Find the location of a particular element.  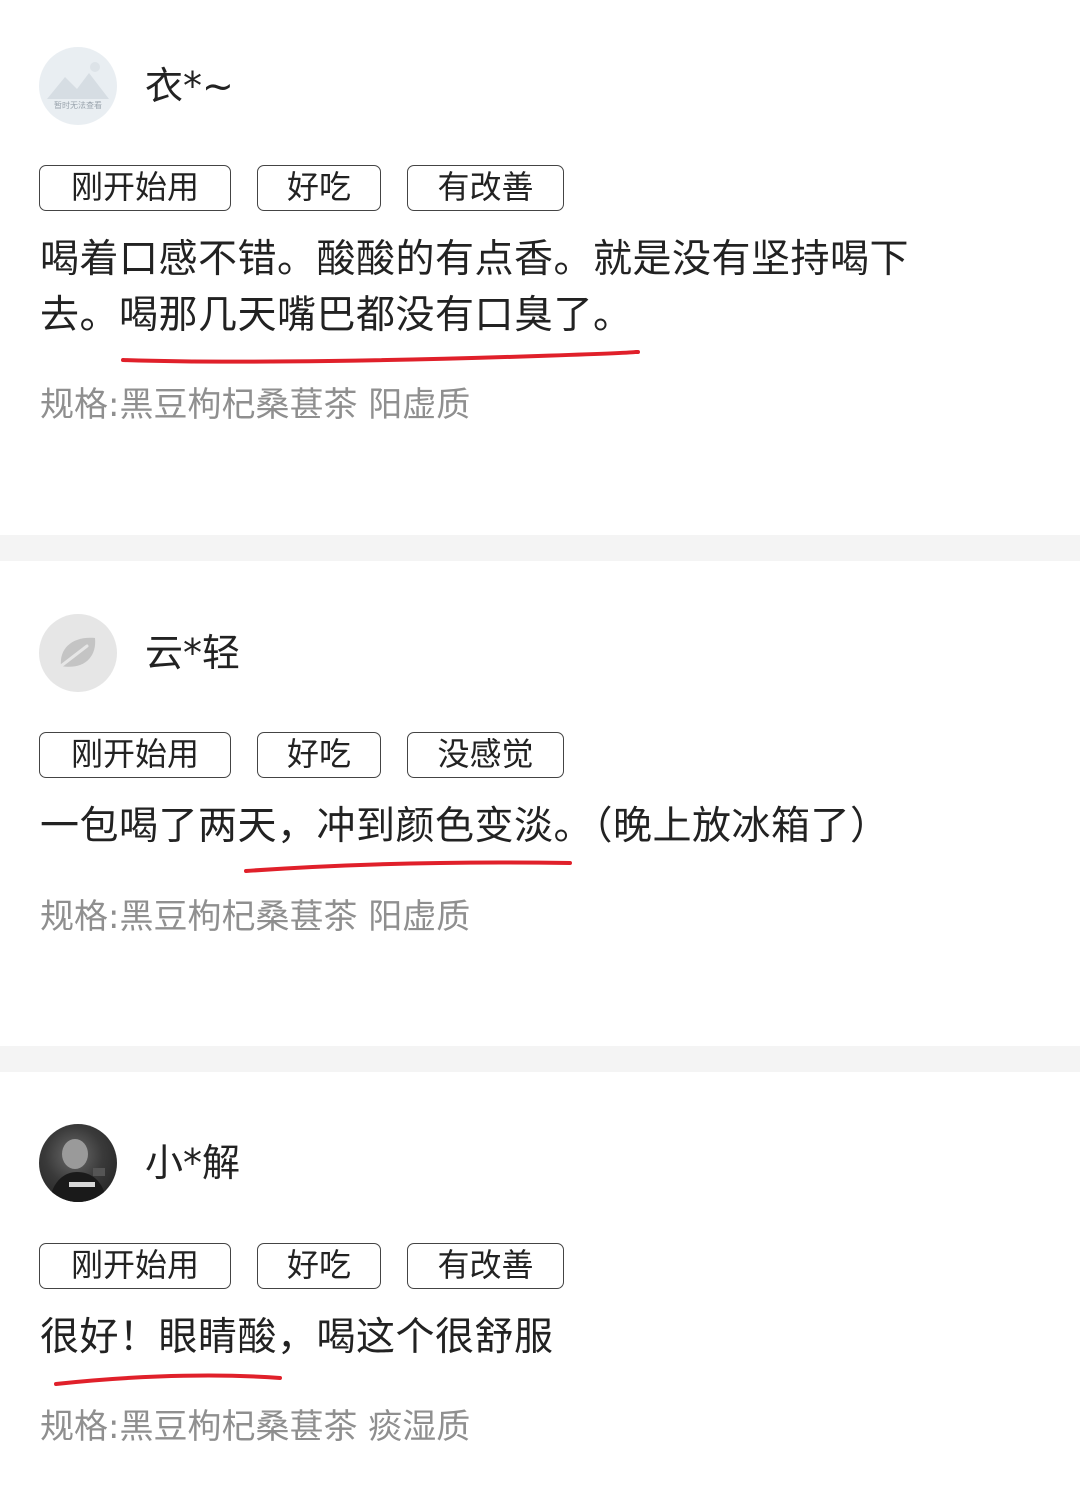

image-placeholder-icon is located at coordinates (78, 80).